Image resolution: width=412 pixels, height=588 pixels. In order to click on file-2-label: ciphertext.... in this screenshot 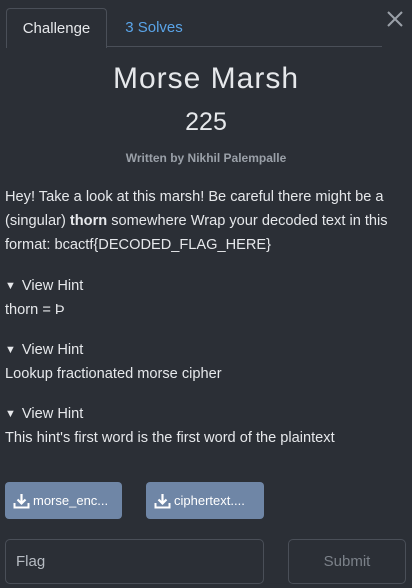, I will do `click(209, 500)`.